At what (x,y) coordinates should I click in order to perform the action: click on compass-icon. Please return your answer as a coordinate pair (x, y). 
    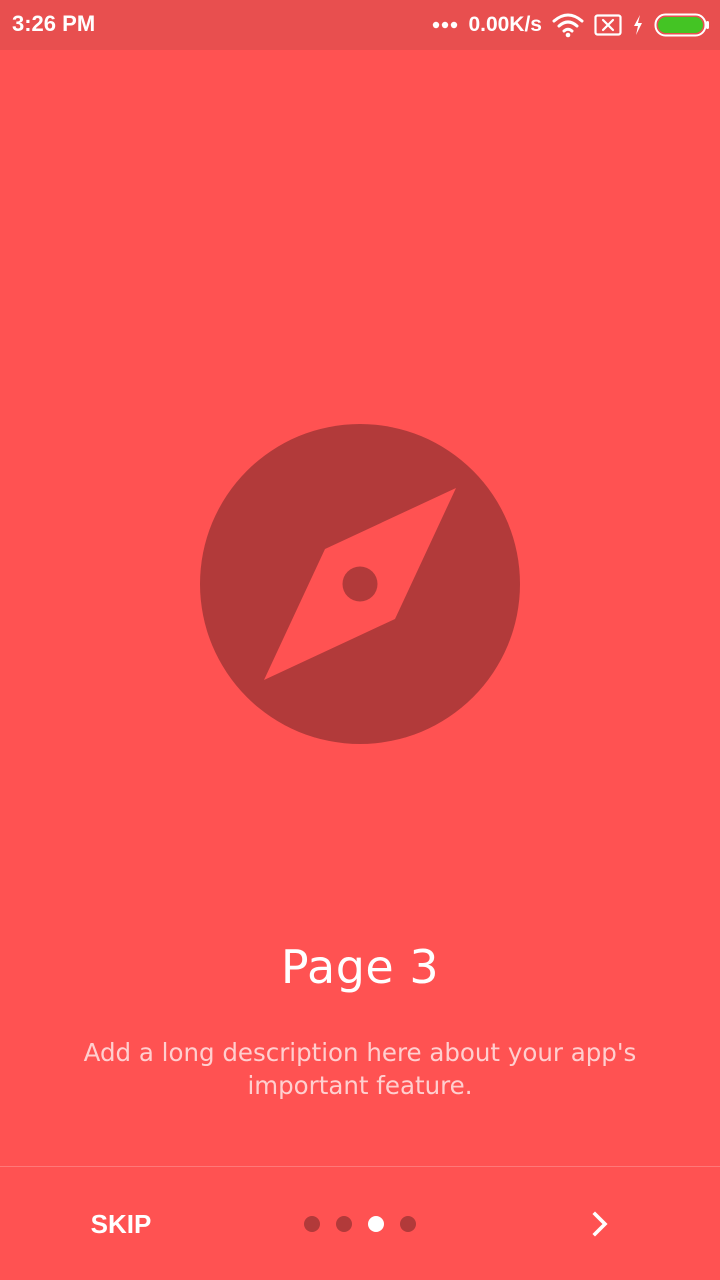
    Looking at the image, I should click on (360, 584).